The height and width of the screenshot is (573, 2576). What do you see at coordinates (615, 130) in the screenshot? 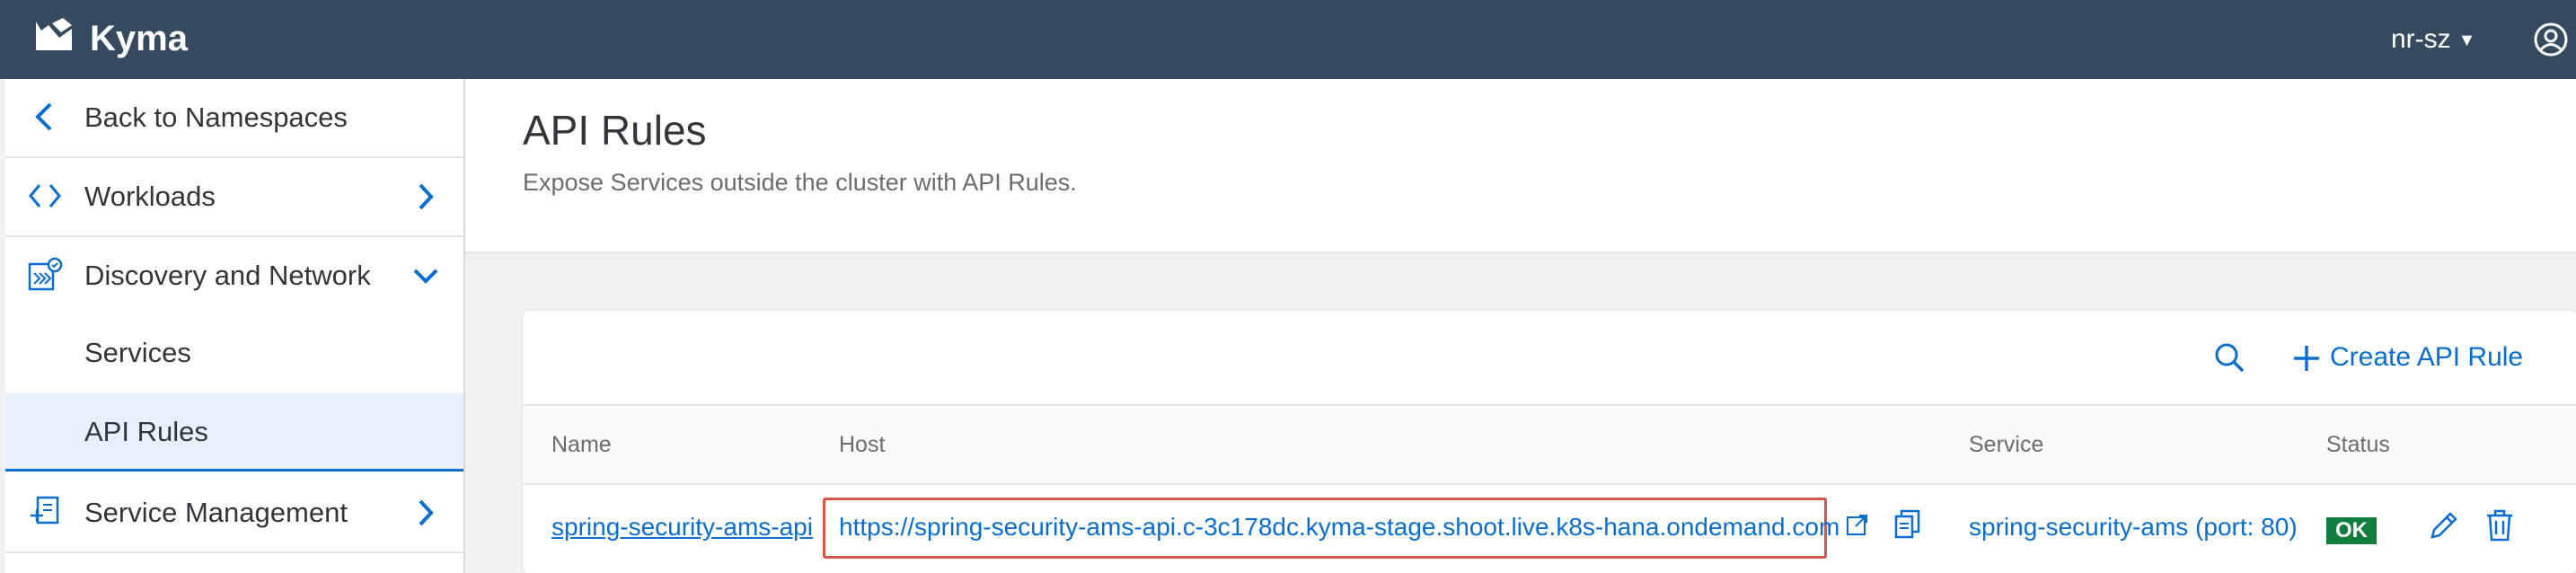
I see `page-title: API Rules` at bounding box center [615, 130].